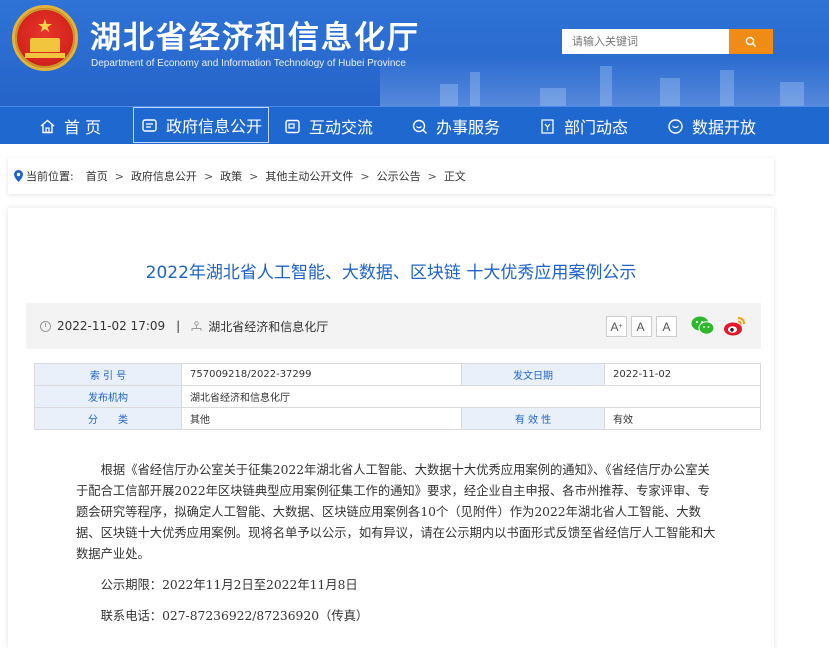 The height and width of the screenshot is (648, 829). I want to click on weibo-share-button, so click(735, 326).